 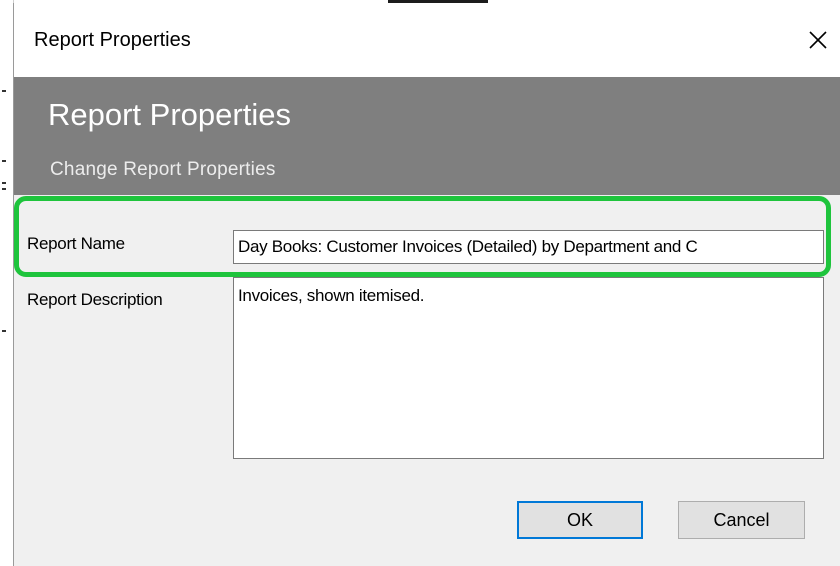 I want to click on report-description-label: Report Description, so click(x=95, y=299).